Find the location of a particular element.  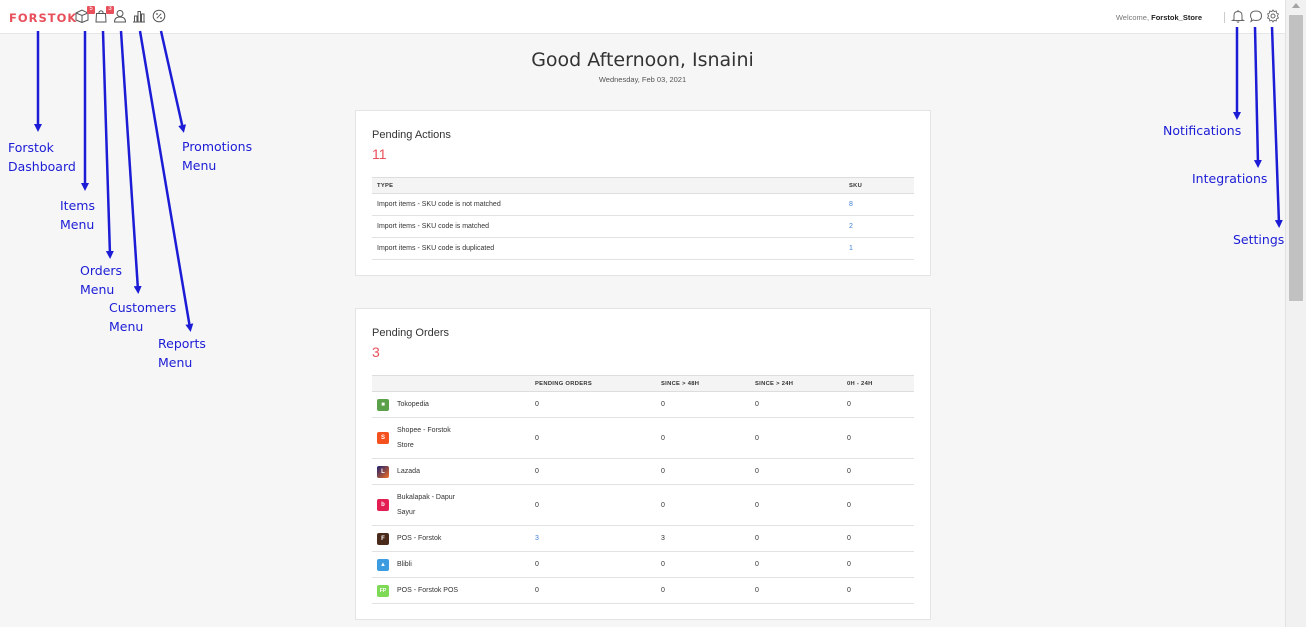

greeting-title: Good Afternoon, Isnaini is located at coordinates (642, 60).